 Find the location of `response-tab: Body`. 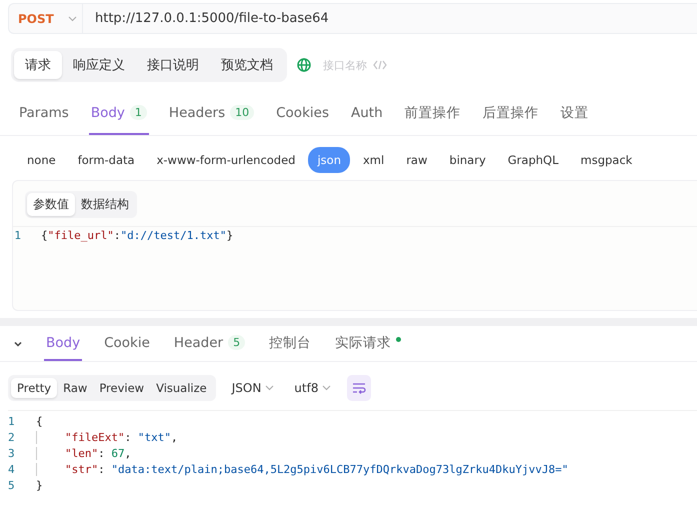

response-tab: Body is located at coordinates (63, 343).